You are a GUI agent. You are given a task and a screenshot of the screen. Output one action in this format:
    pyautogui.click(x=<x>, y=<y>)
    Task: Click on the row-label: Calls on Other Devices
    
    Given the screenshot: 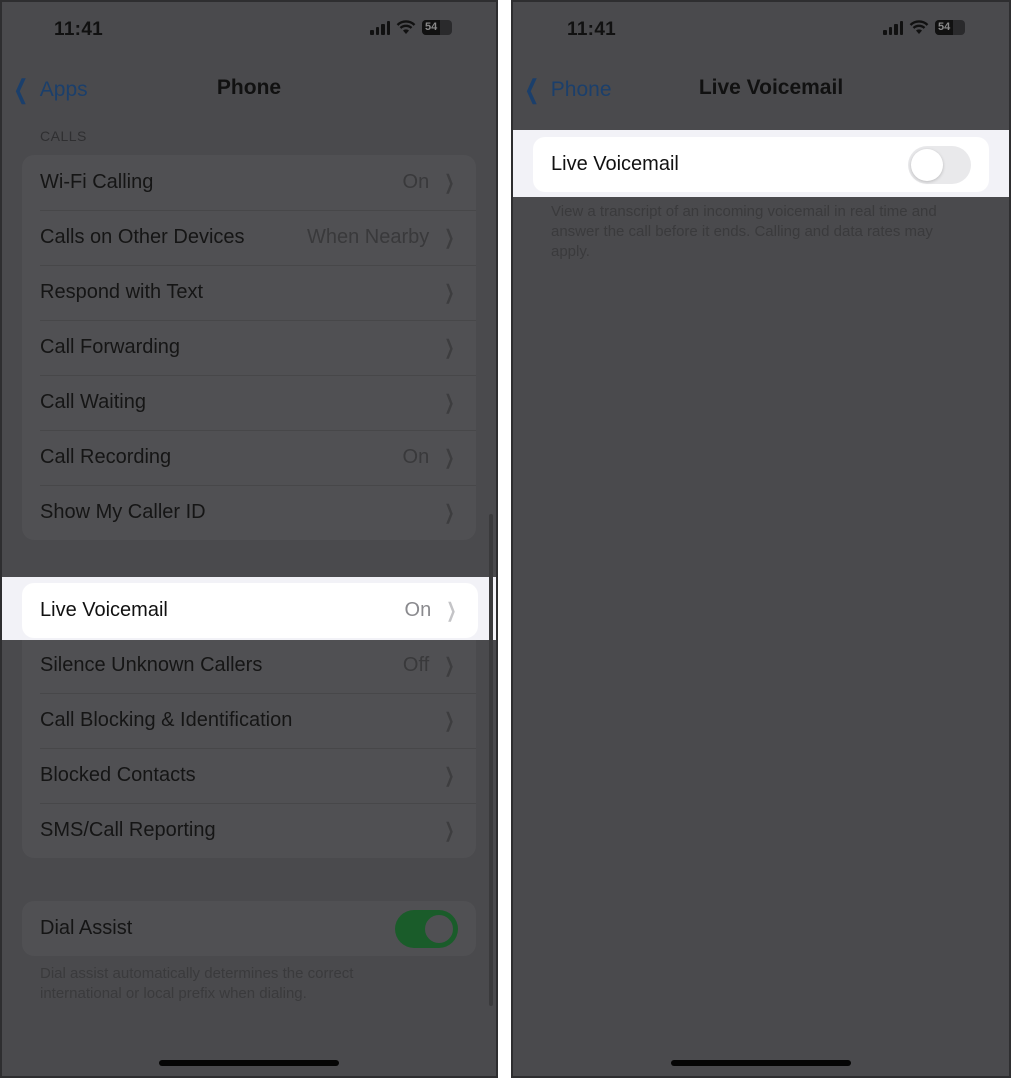 What is the action you would take?
    pyautogui.click(x=142, y=237)
    